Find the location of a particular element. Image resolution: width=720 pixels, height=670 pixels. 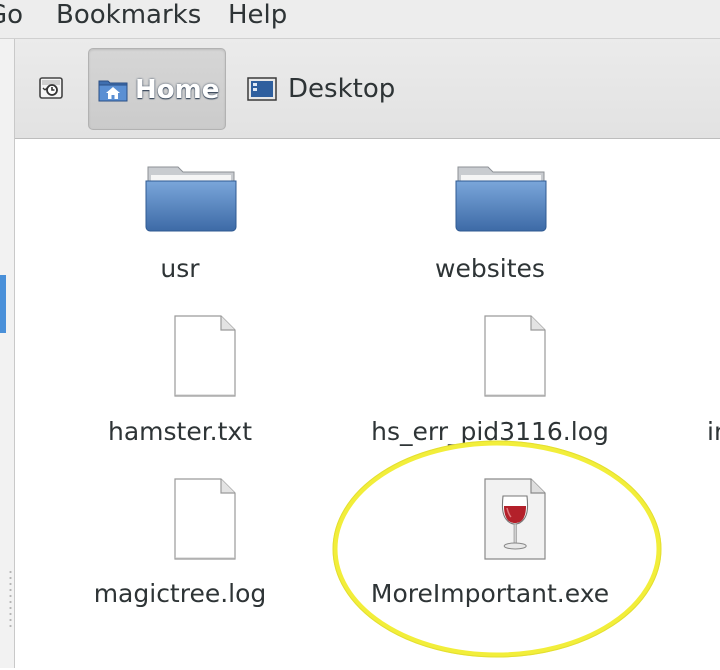

path-button-home-label: Home is located at coordinates (177, 90).